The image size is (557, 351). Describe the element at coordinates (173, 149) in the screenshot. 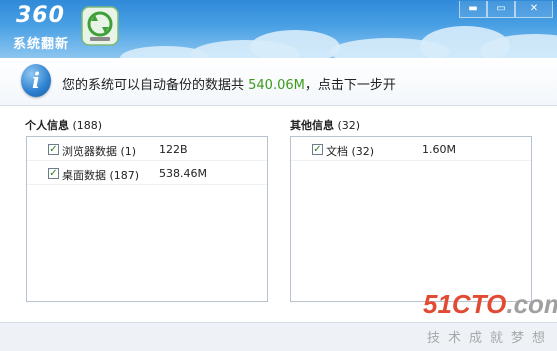

I see `item-size: 122B` at that location.